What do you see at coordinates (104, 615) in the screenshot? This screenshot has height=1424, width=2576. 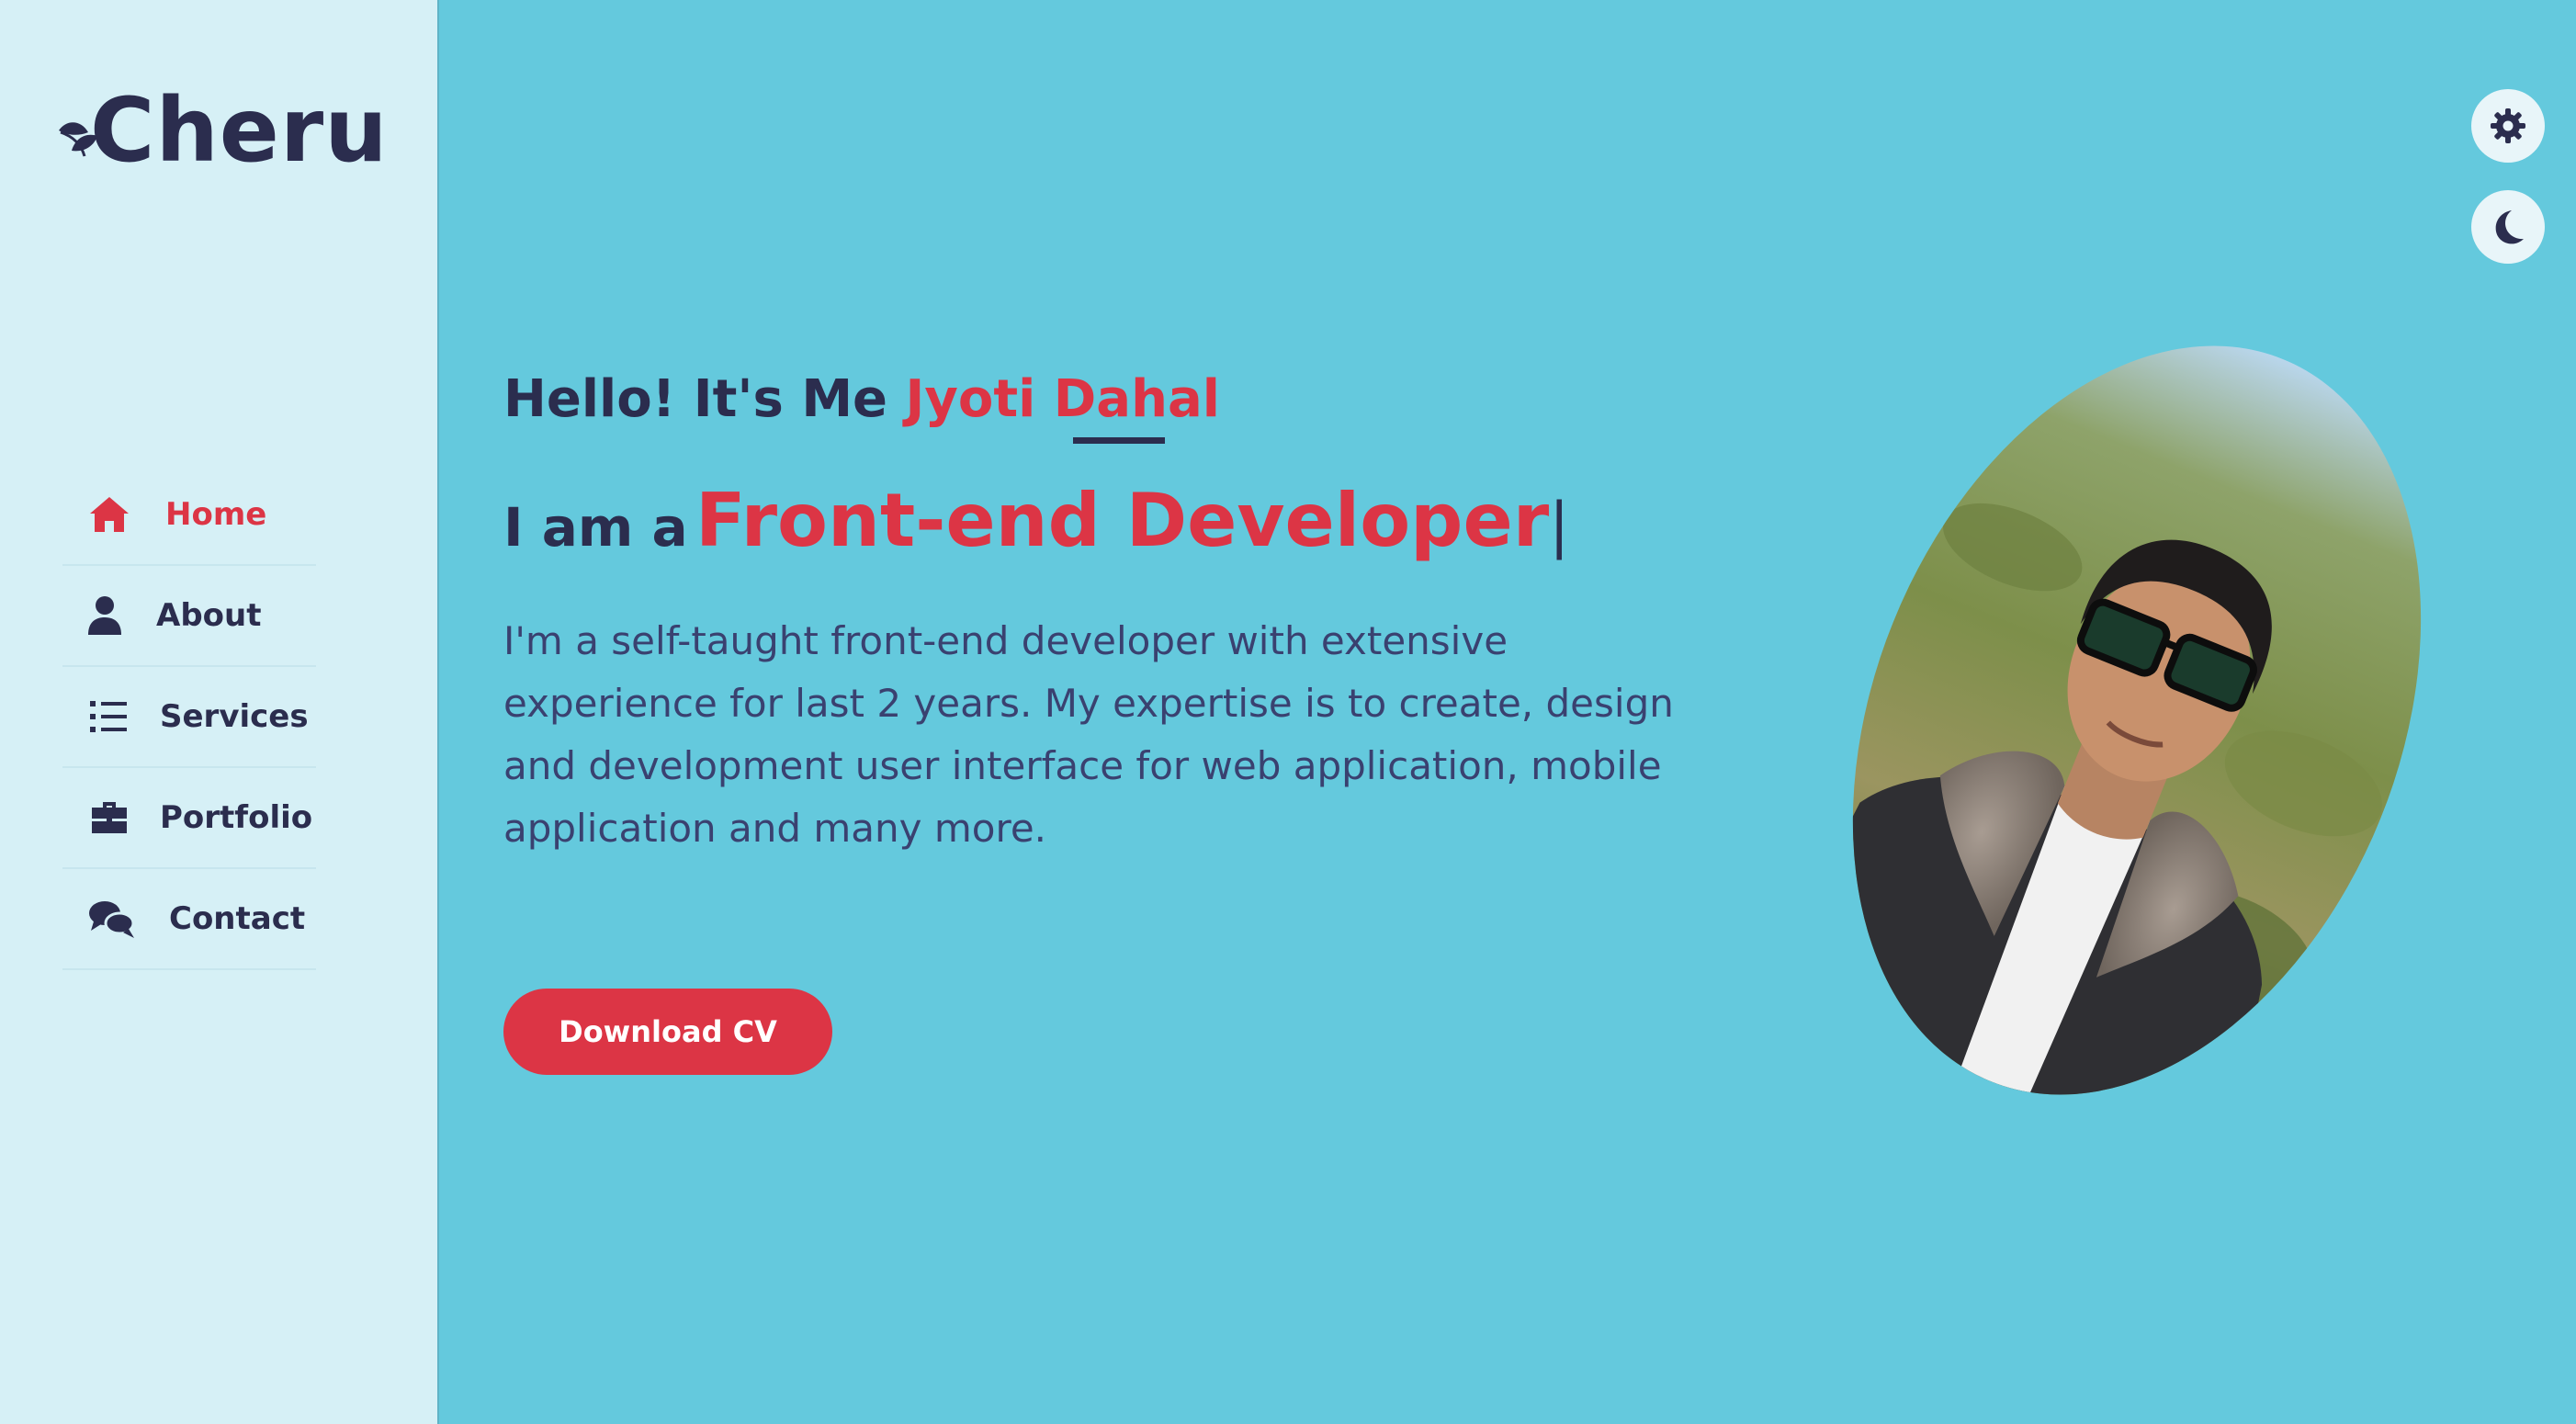 I see `user-icon` at bounding box center [104, 615].